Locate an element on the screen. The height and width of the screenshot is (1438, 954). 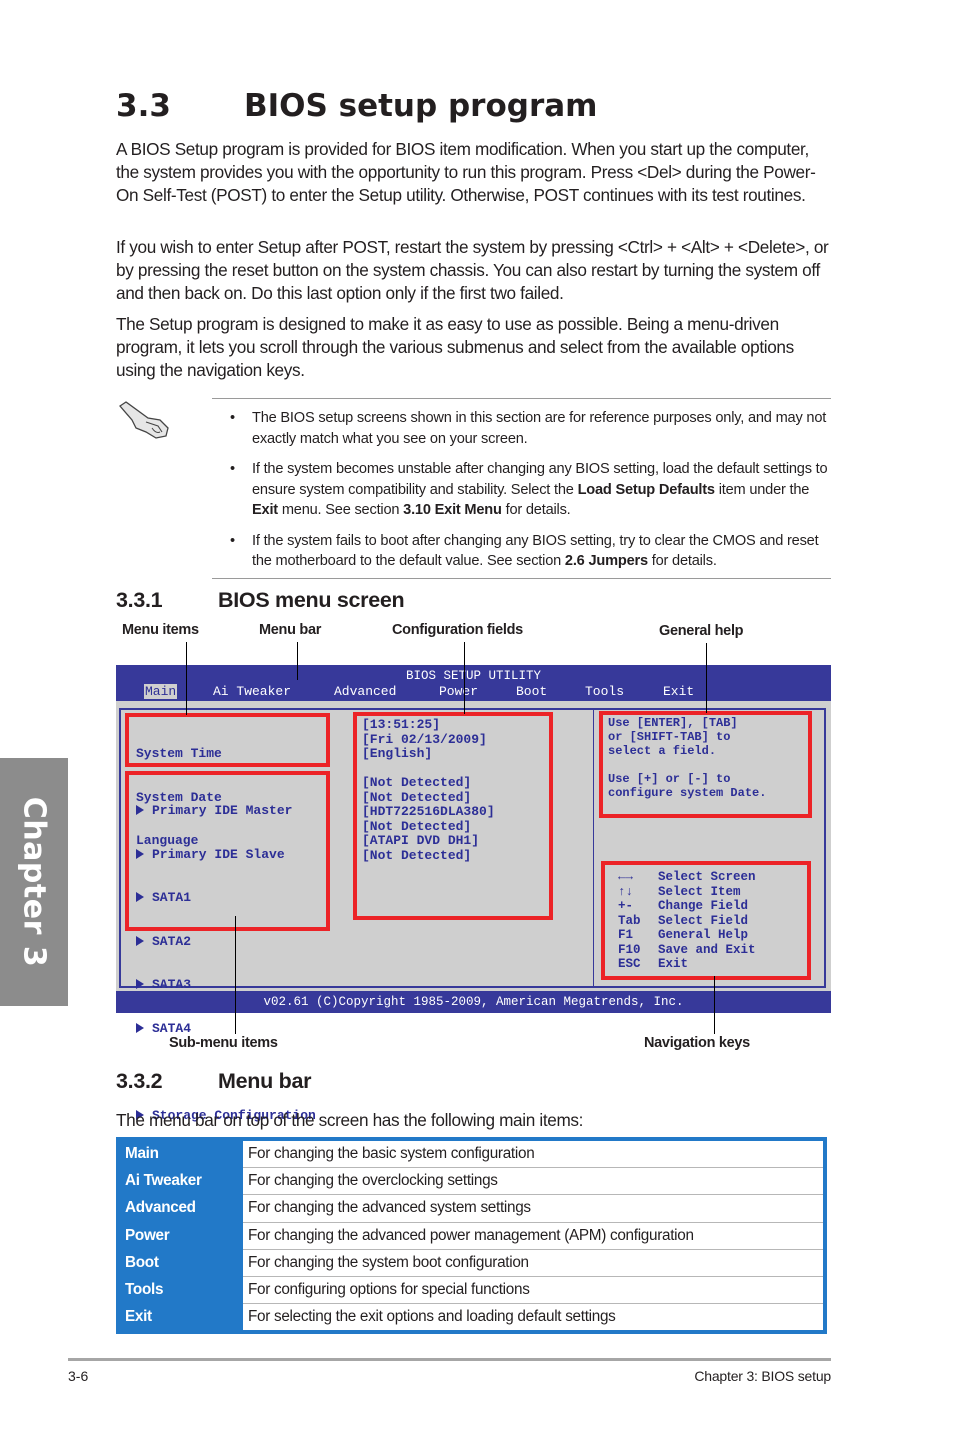
submenu-label: SATA3 is located at coordinates (172, 984).